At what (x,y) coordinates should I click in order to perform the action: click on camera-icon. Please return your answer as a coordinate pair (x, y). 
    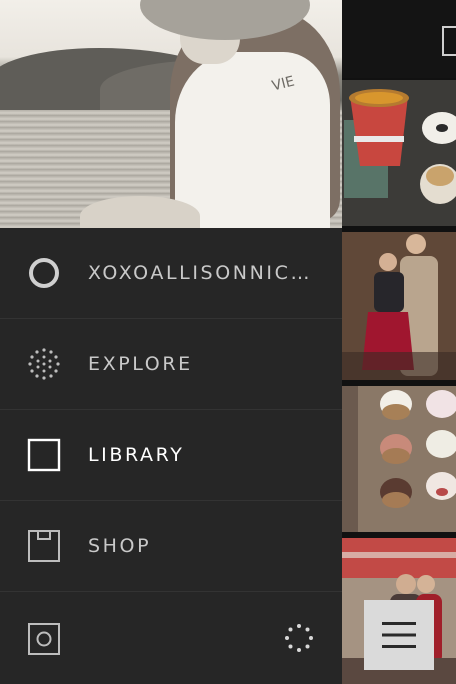
    Looking at the image, I should click on (44, 639).